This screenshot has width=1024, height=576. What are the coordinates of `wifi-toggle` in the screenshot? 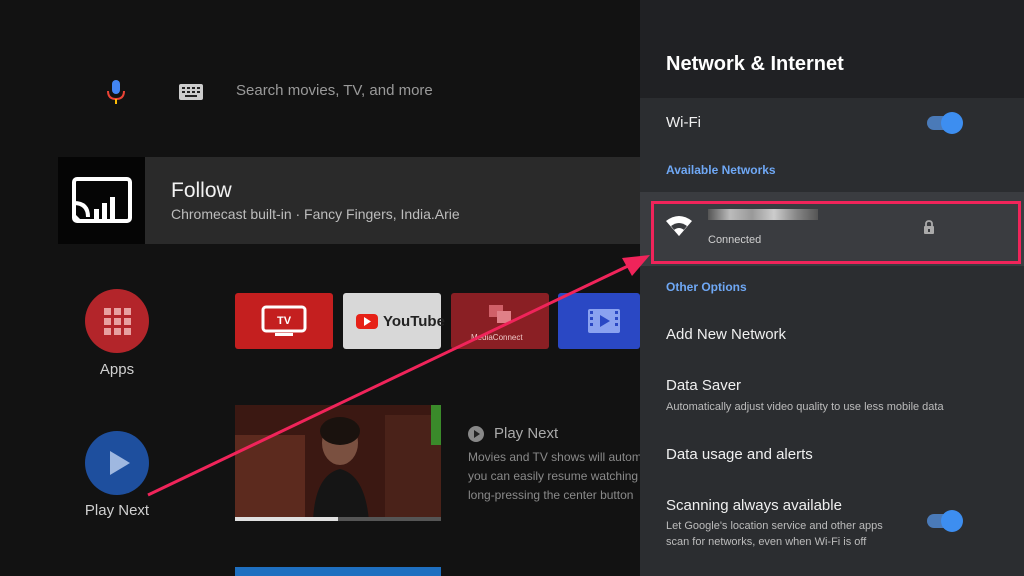 It's located at (945, 123).